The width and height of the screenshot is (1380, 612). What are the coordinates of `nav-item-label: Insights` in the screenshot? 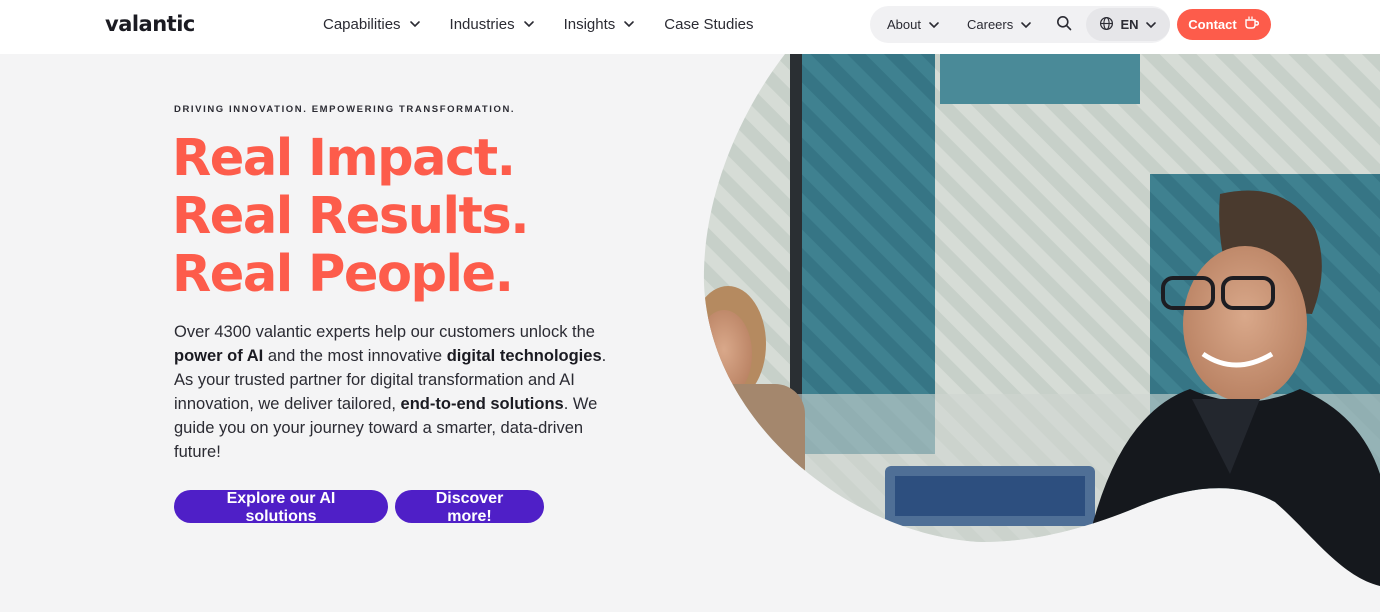 It's located at (589, 24).